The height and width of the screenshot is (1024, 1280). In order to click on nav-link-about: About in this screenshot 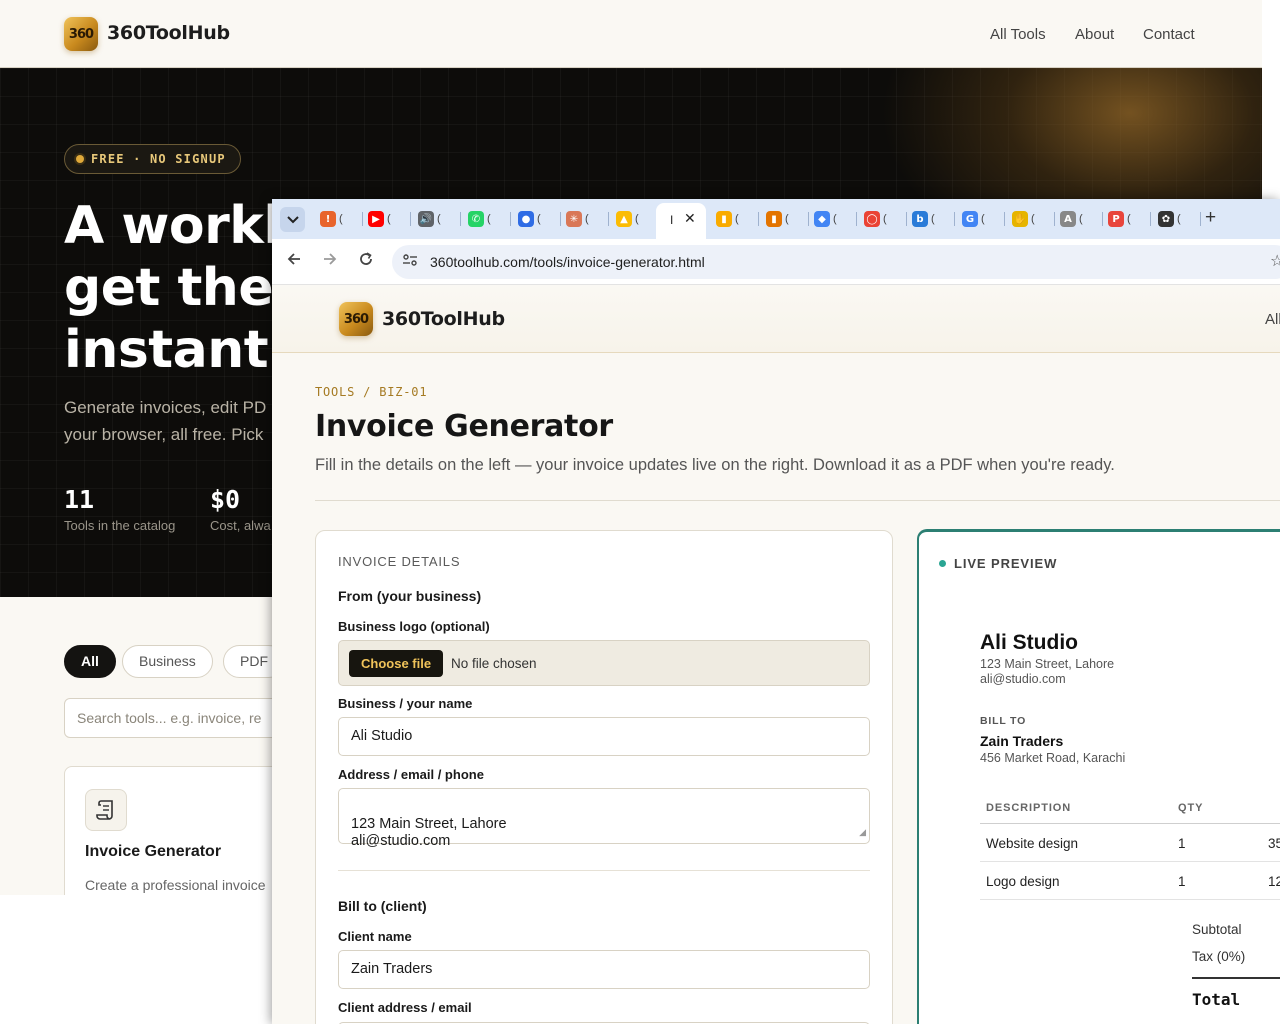, I will do `click(1094, 34)`.